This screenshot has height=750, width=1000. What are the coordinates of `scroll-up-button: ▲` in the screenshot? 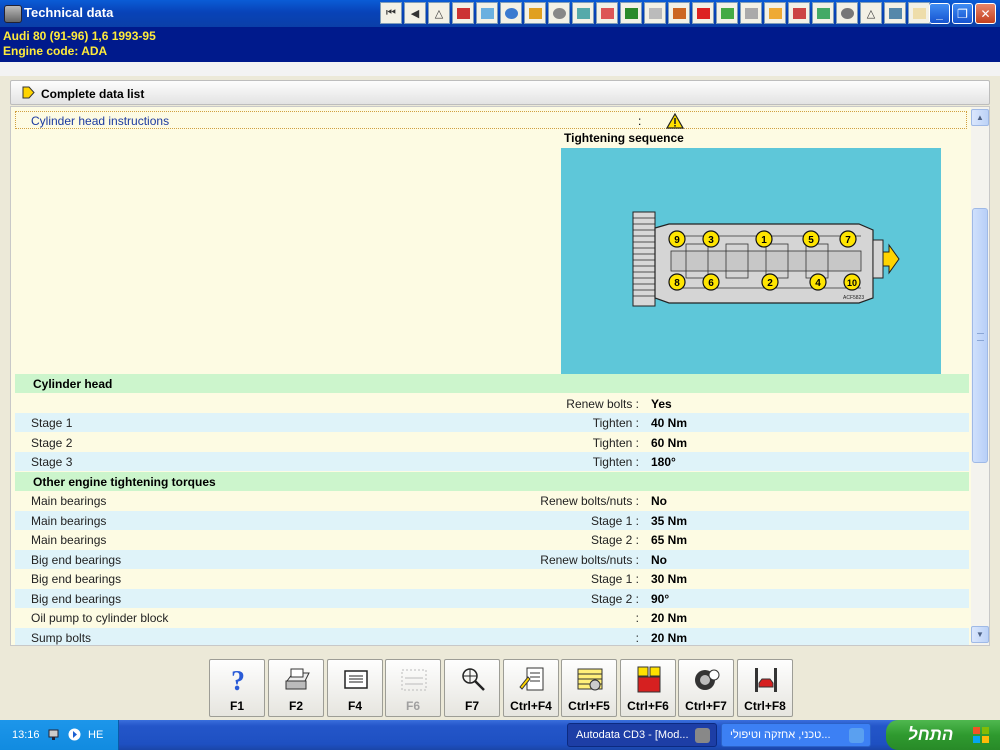 It's located at (980, 117).